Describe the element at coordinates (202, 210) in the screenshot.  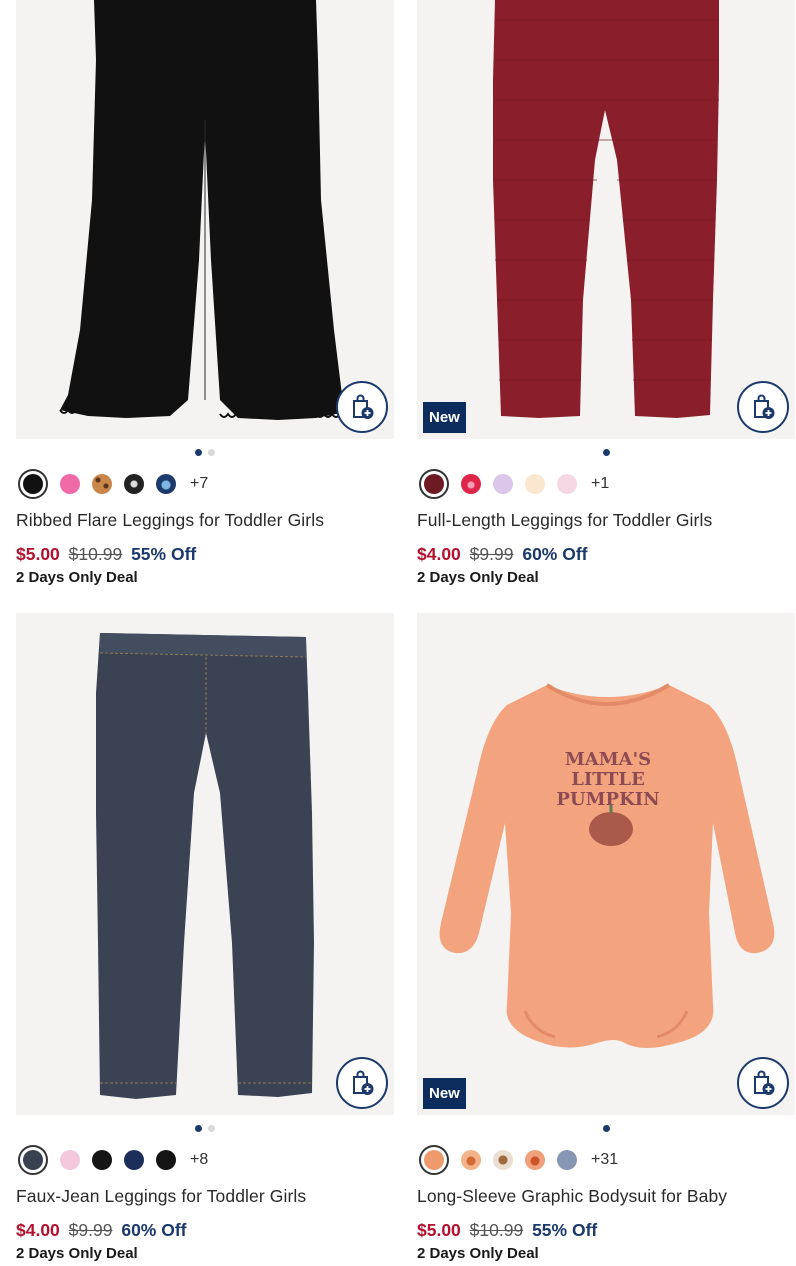
I see `flare-leggings-image` at that location.